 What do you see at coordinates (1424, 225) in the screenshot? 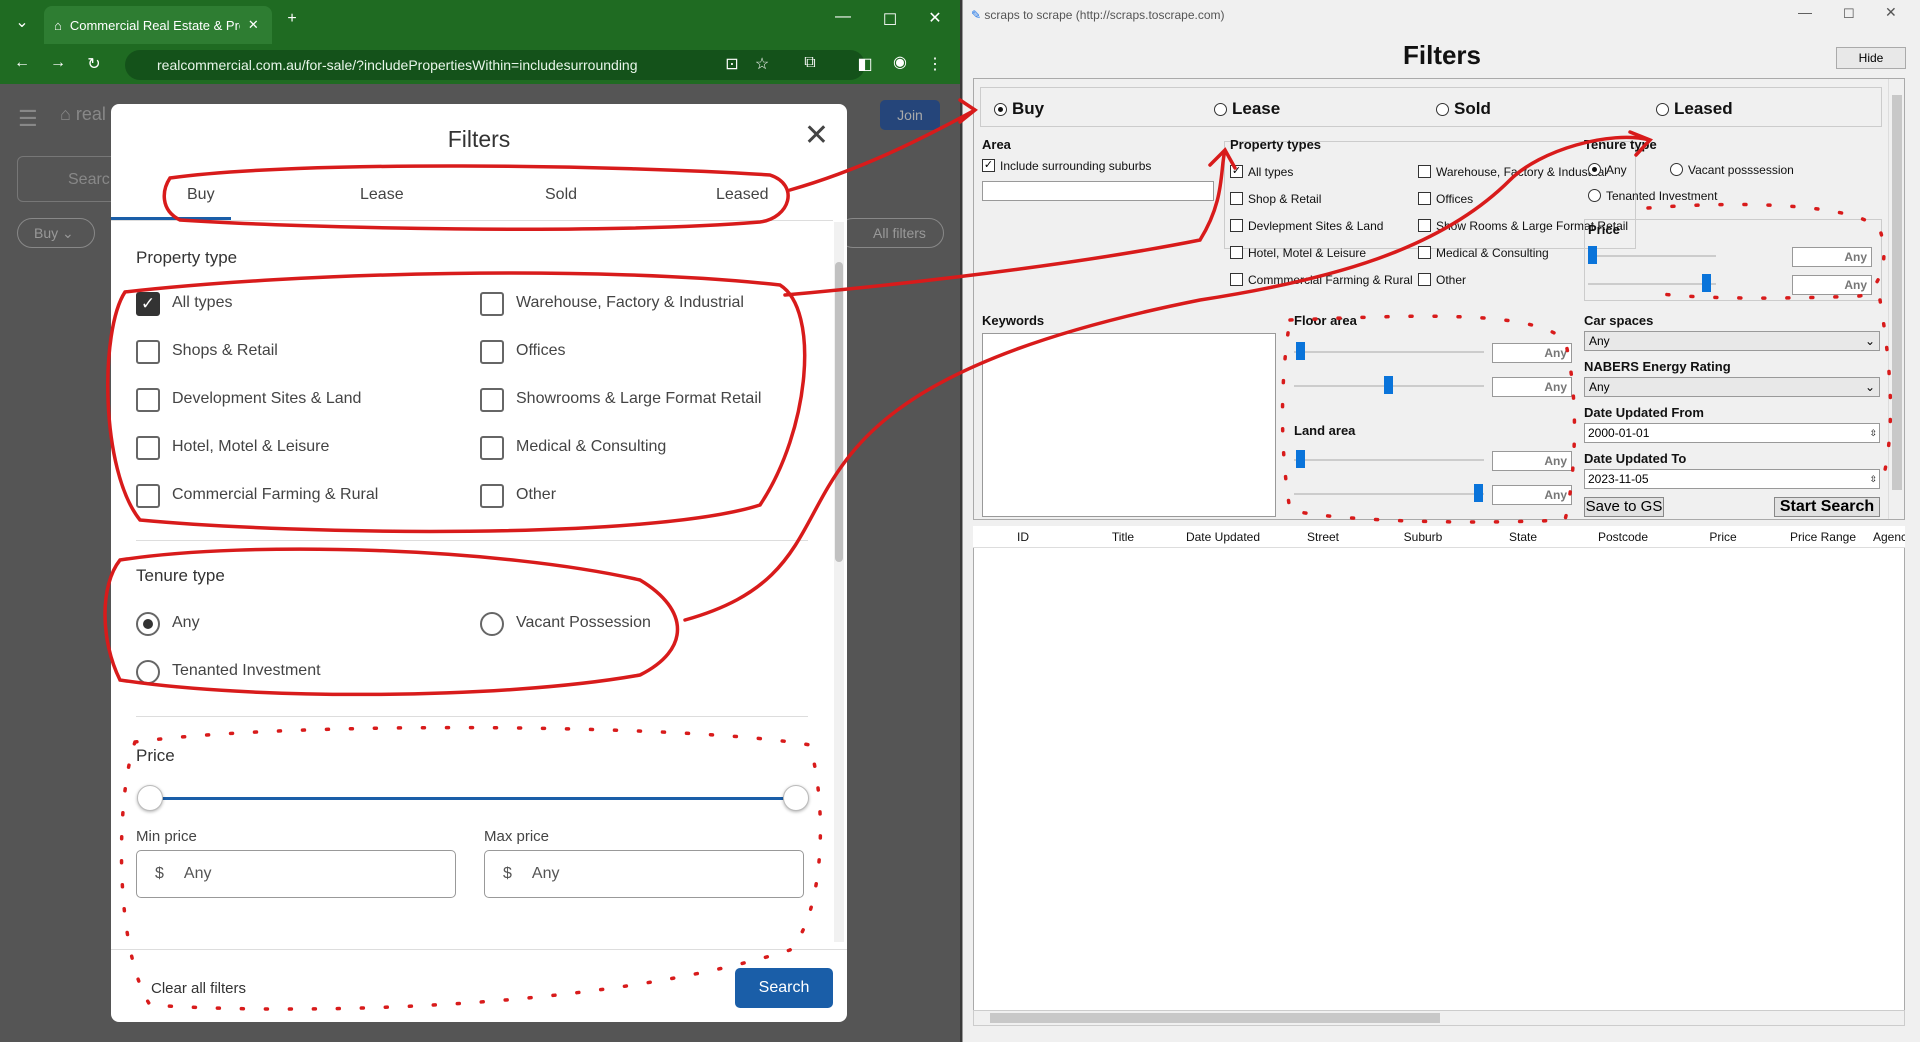
I see `checkbox-showrooms` at bounding box center [1424, 225].